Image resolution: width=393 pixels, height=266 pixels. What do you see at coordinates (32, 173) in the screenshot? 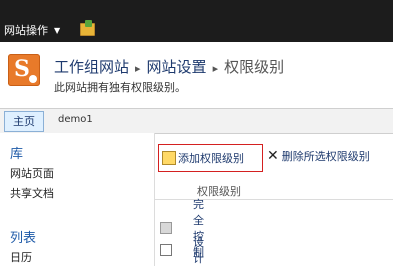
I see `nav-item-site-pages: 网站页面` at bounding box center [32, 173].